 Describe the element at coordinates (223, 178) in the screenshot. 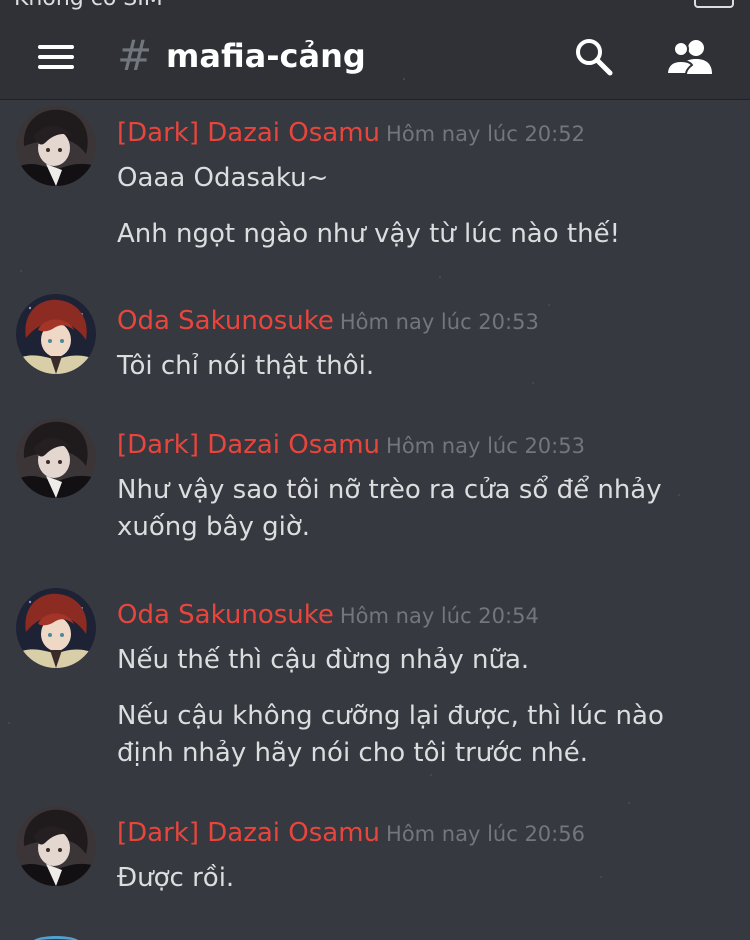

I see `message-text: Oaaa Odasaku~` at that location.